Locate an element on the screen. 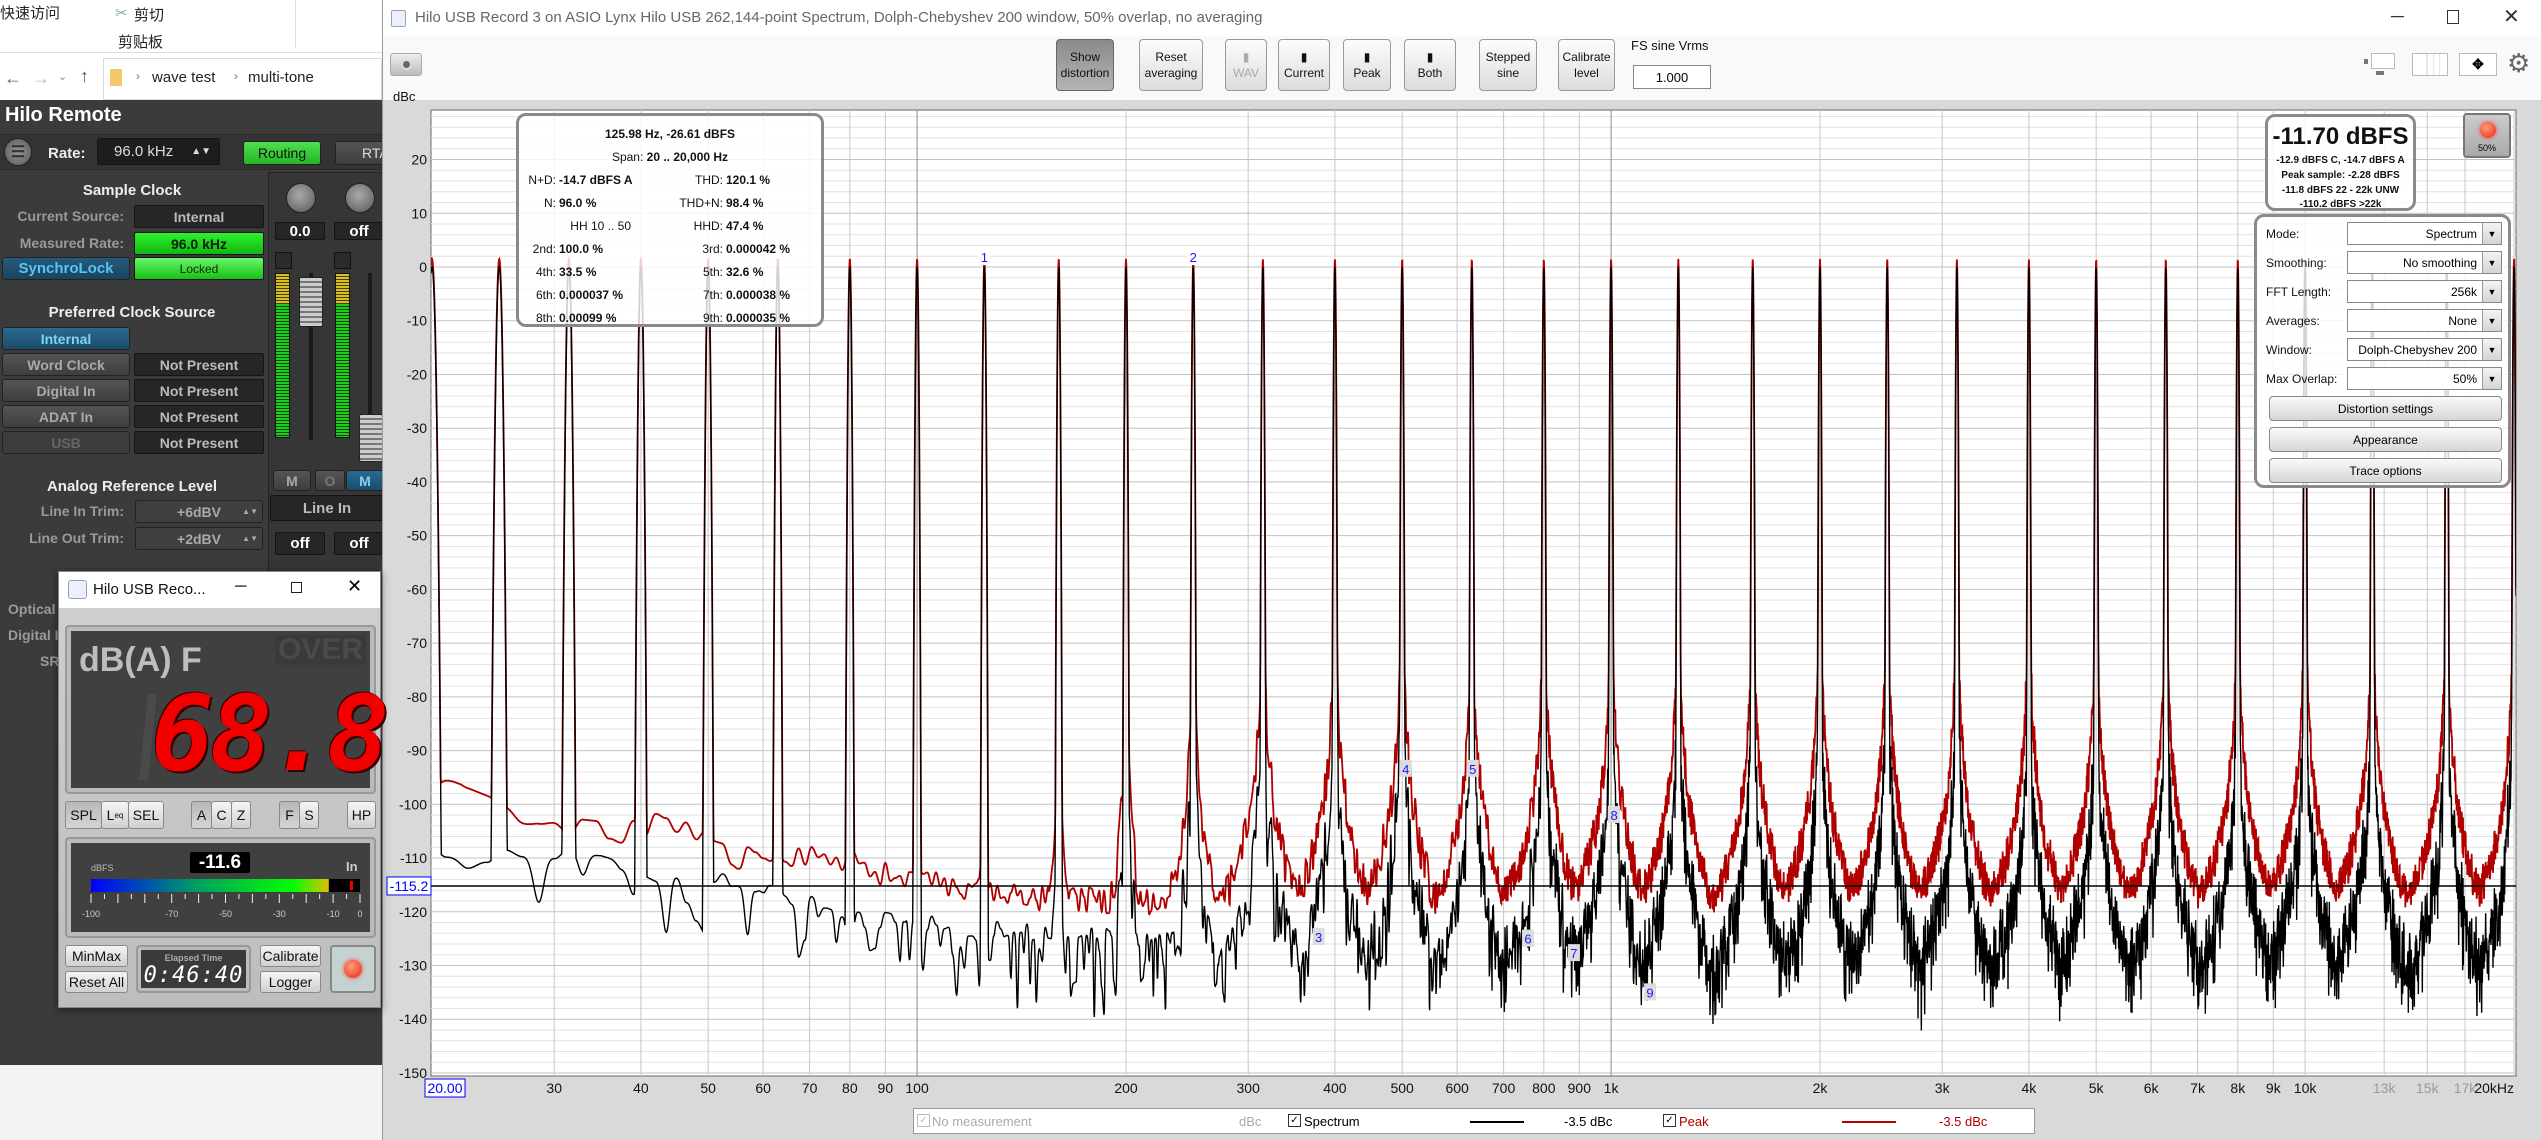 The width and height of the screenshot is (2541, 1140). save-wav-button: ▮ WAV is located at coordinates (1246, 65).